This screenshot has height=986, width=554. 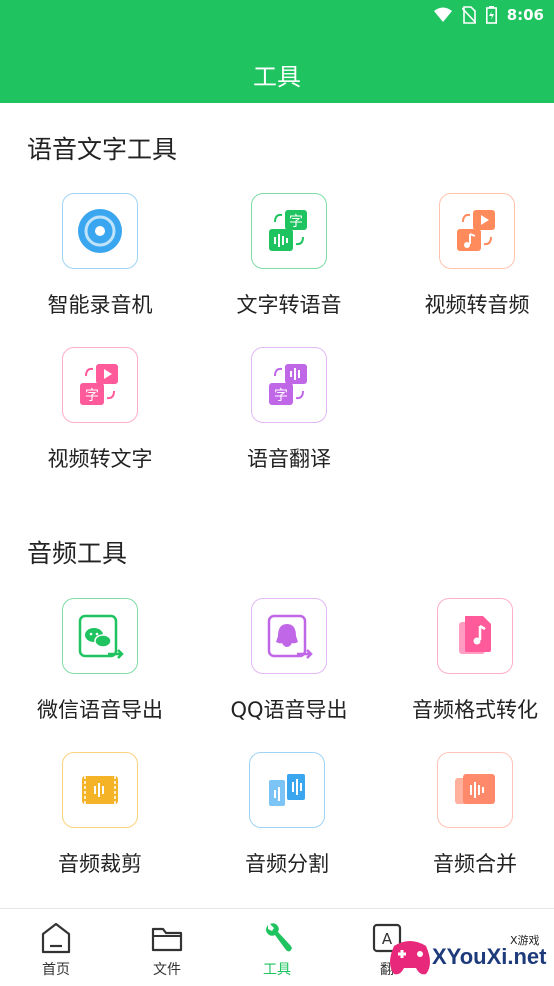 What do you see at coordinates (289, 231) in the screenshot?
I see `text-to-speech-icon: 字` at bounding box center [289, 231].